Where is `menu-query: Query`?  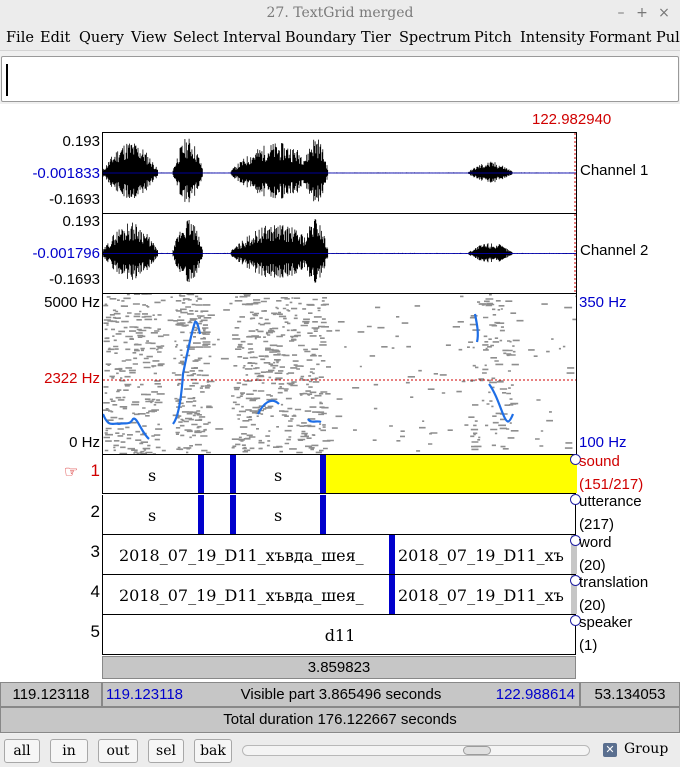 menu-query: Query is located at coordinates (101, 38).